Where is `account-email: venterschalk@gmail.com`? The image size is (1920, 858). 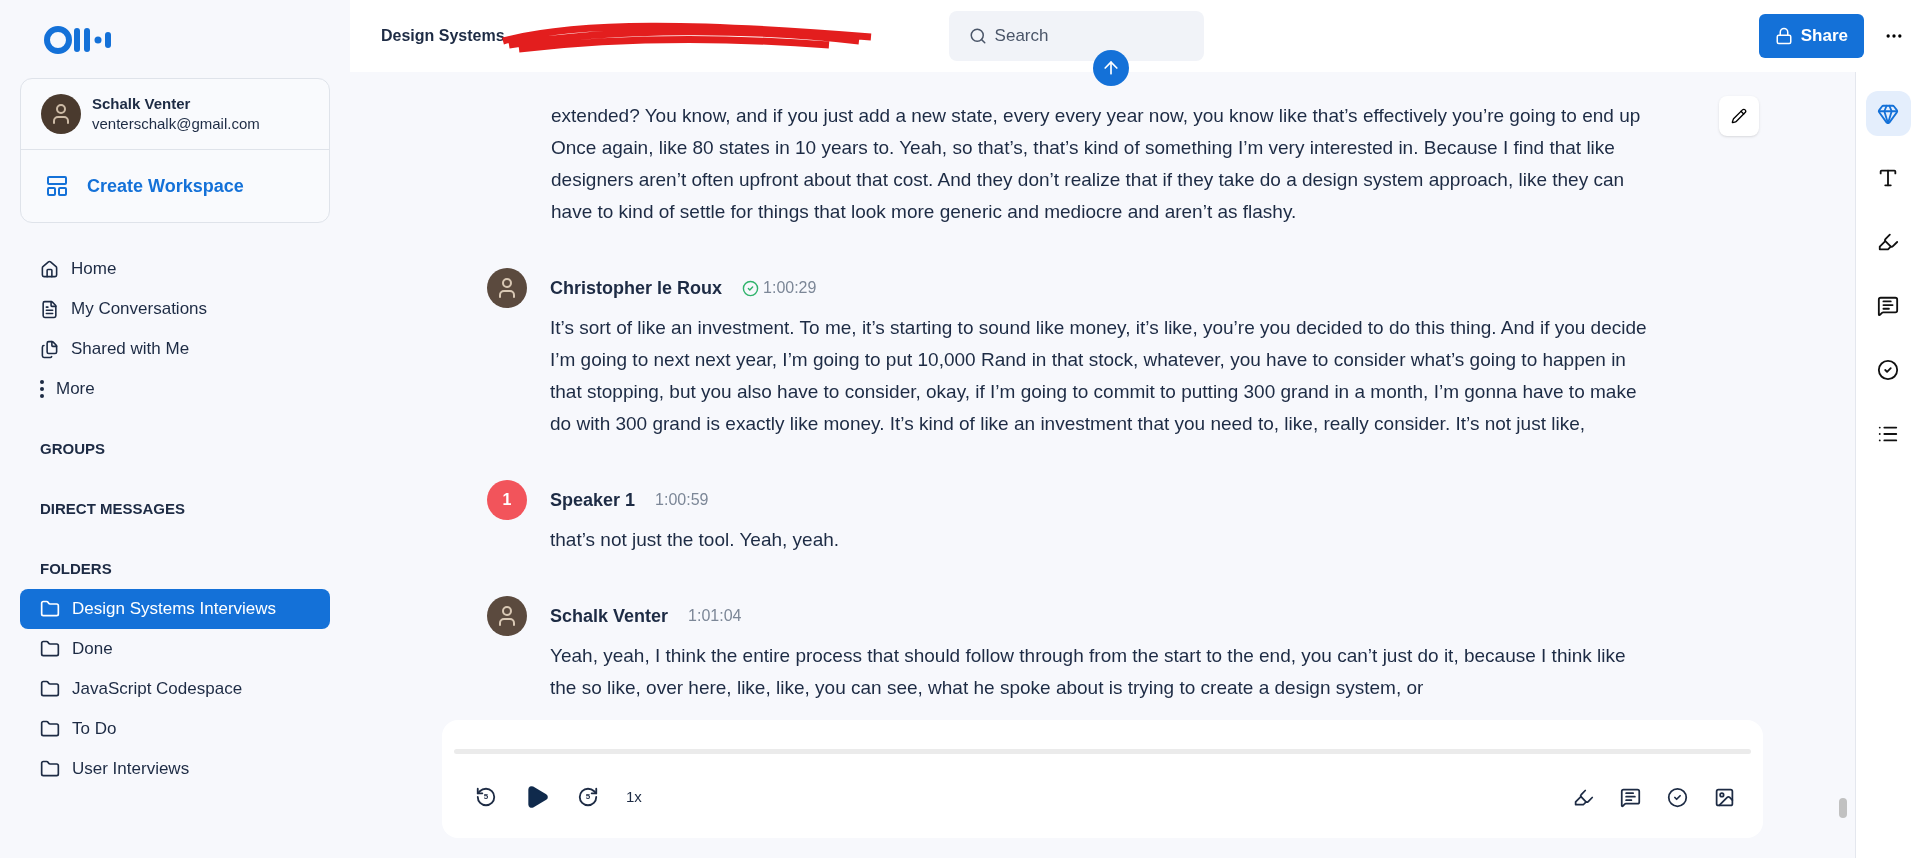 account-email: venterschalk@gmail.com is located at coordinates (176, 124).